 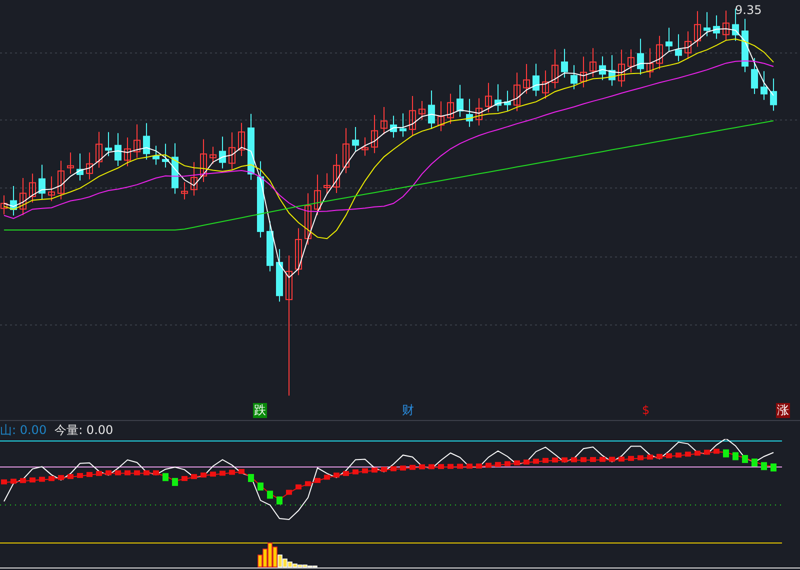 What do you see at coordinates (260, 410) in the screenshot?
I see `signal-marker: 跌` at bounding box center [260, 410].